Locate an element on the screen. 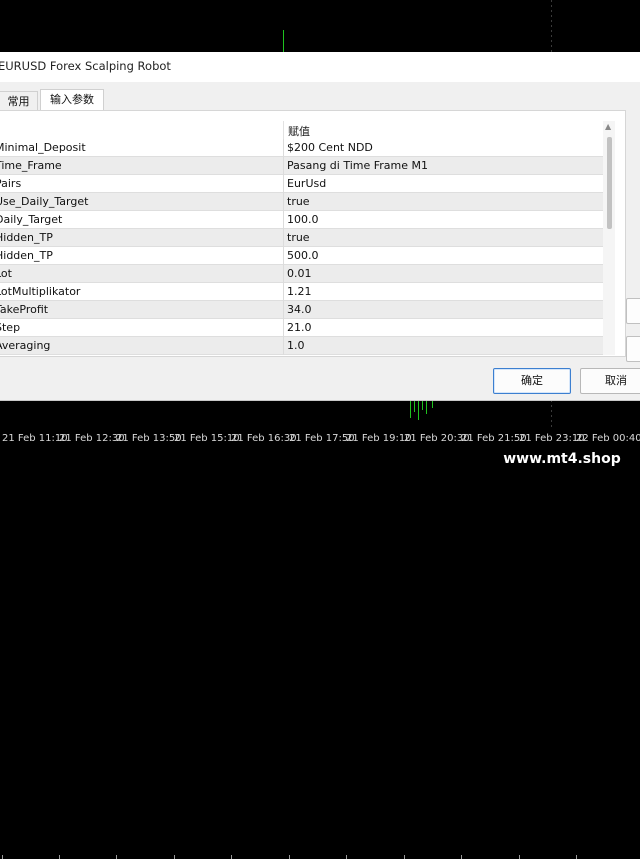 This screenshot has height=859, width=640. param-value: 100.0 is located at coordinates (303, 219).